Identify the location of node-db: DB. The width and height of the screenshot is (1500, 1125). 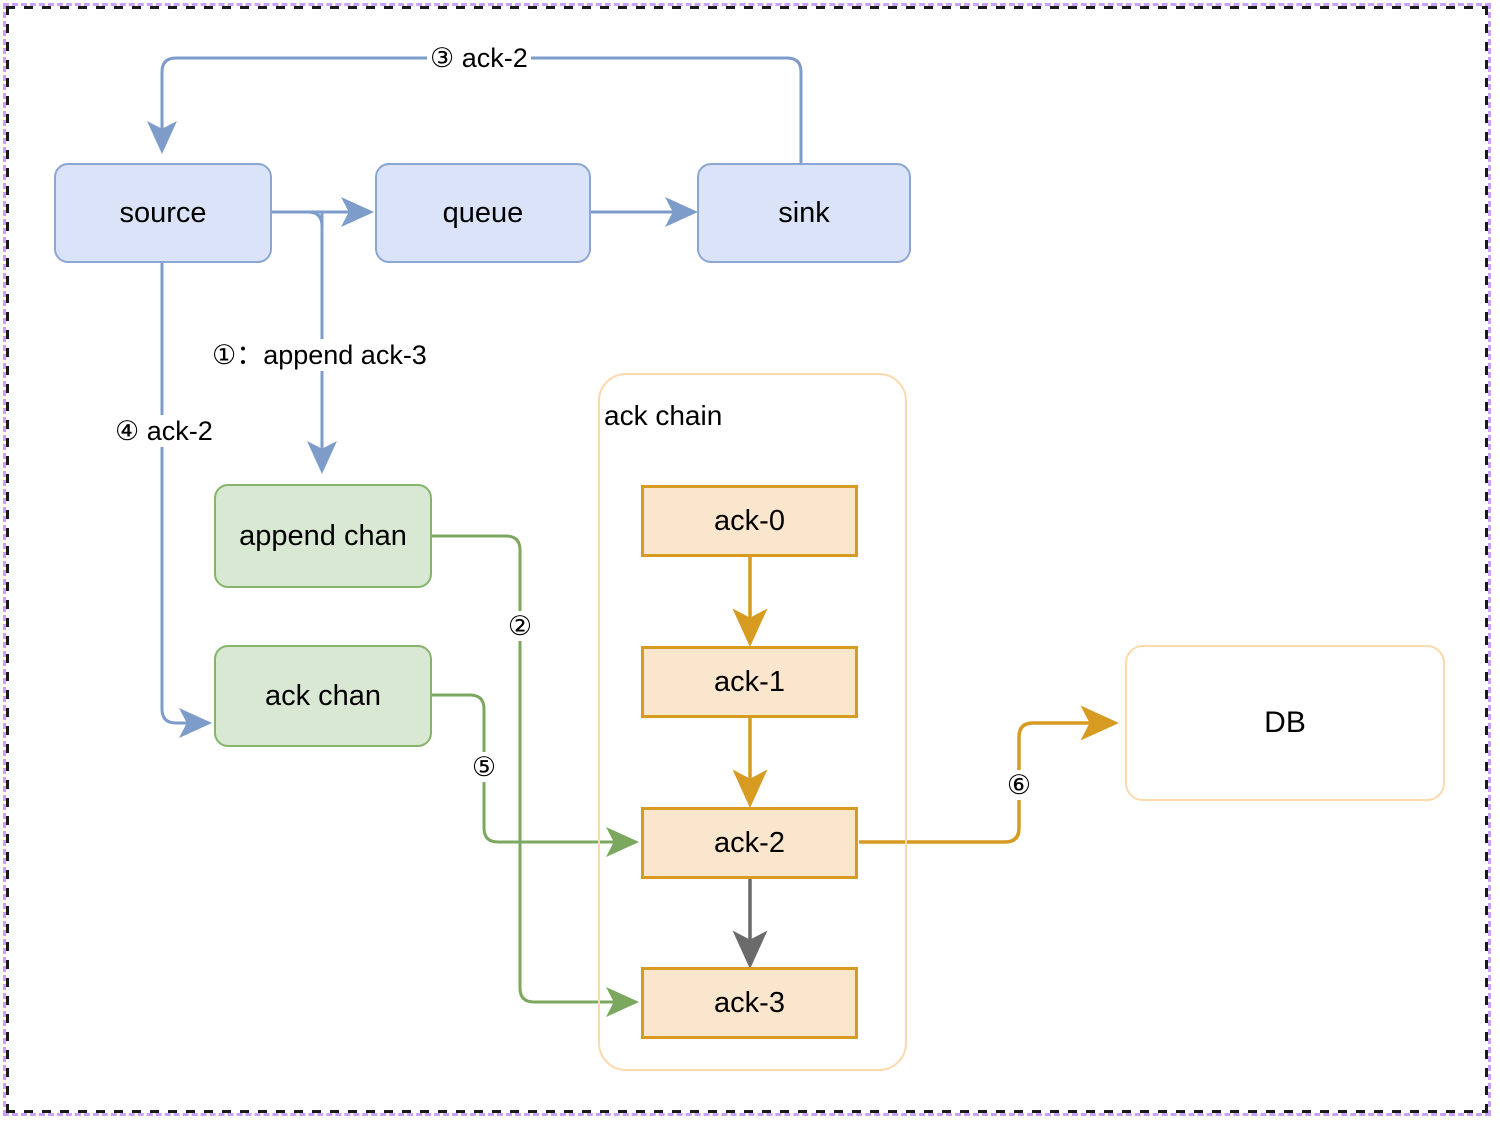
(1285, 723).